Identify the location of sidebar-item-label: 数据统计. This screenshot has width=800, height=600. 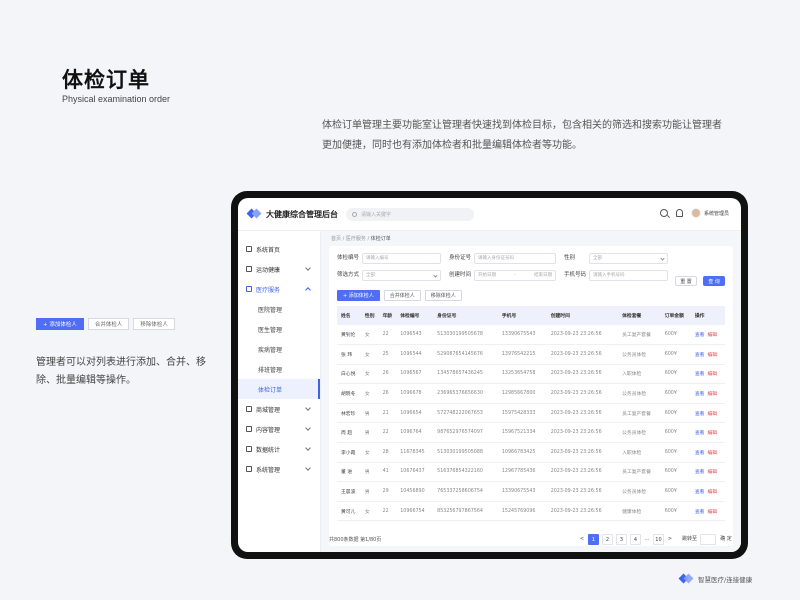
(268, 450).